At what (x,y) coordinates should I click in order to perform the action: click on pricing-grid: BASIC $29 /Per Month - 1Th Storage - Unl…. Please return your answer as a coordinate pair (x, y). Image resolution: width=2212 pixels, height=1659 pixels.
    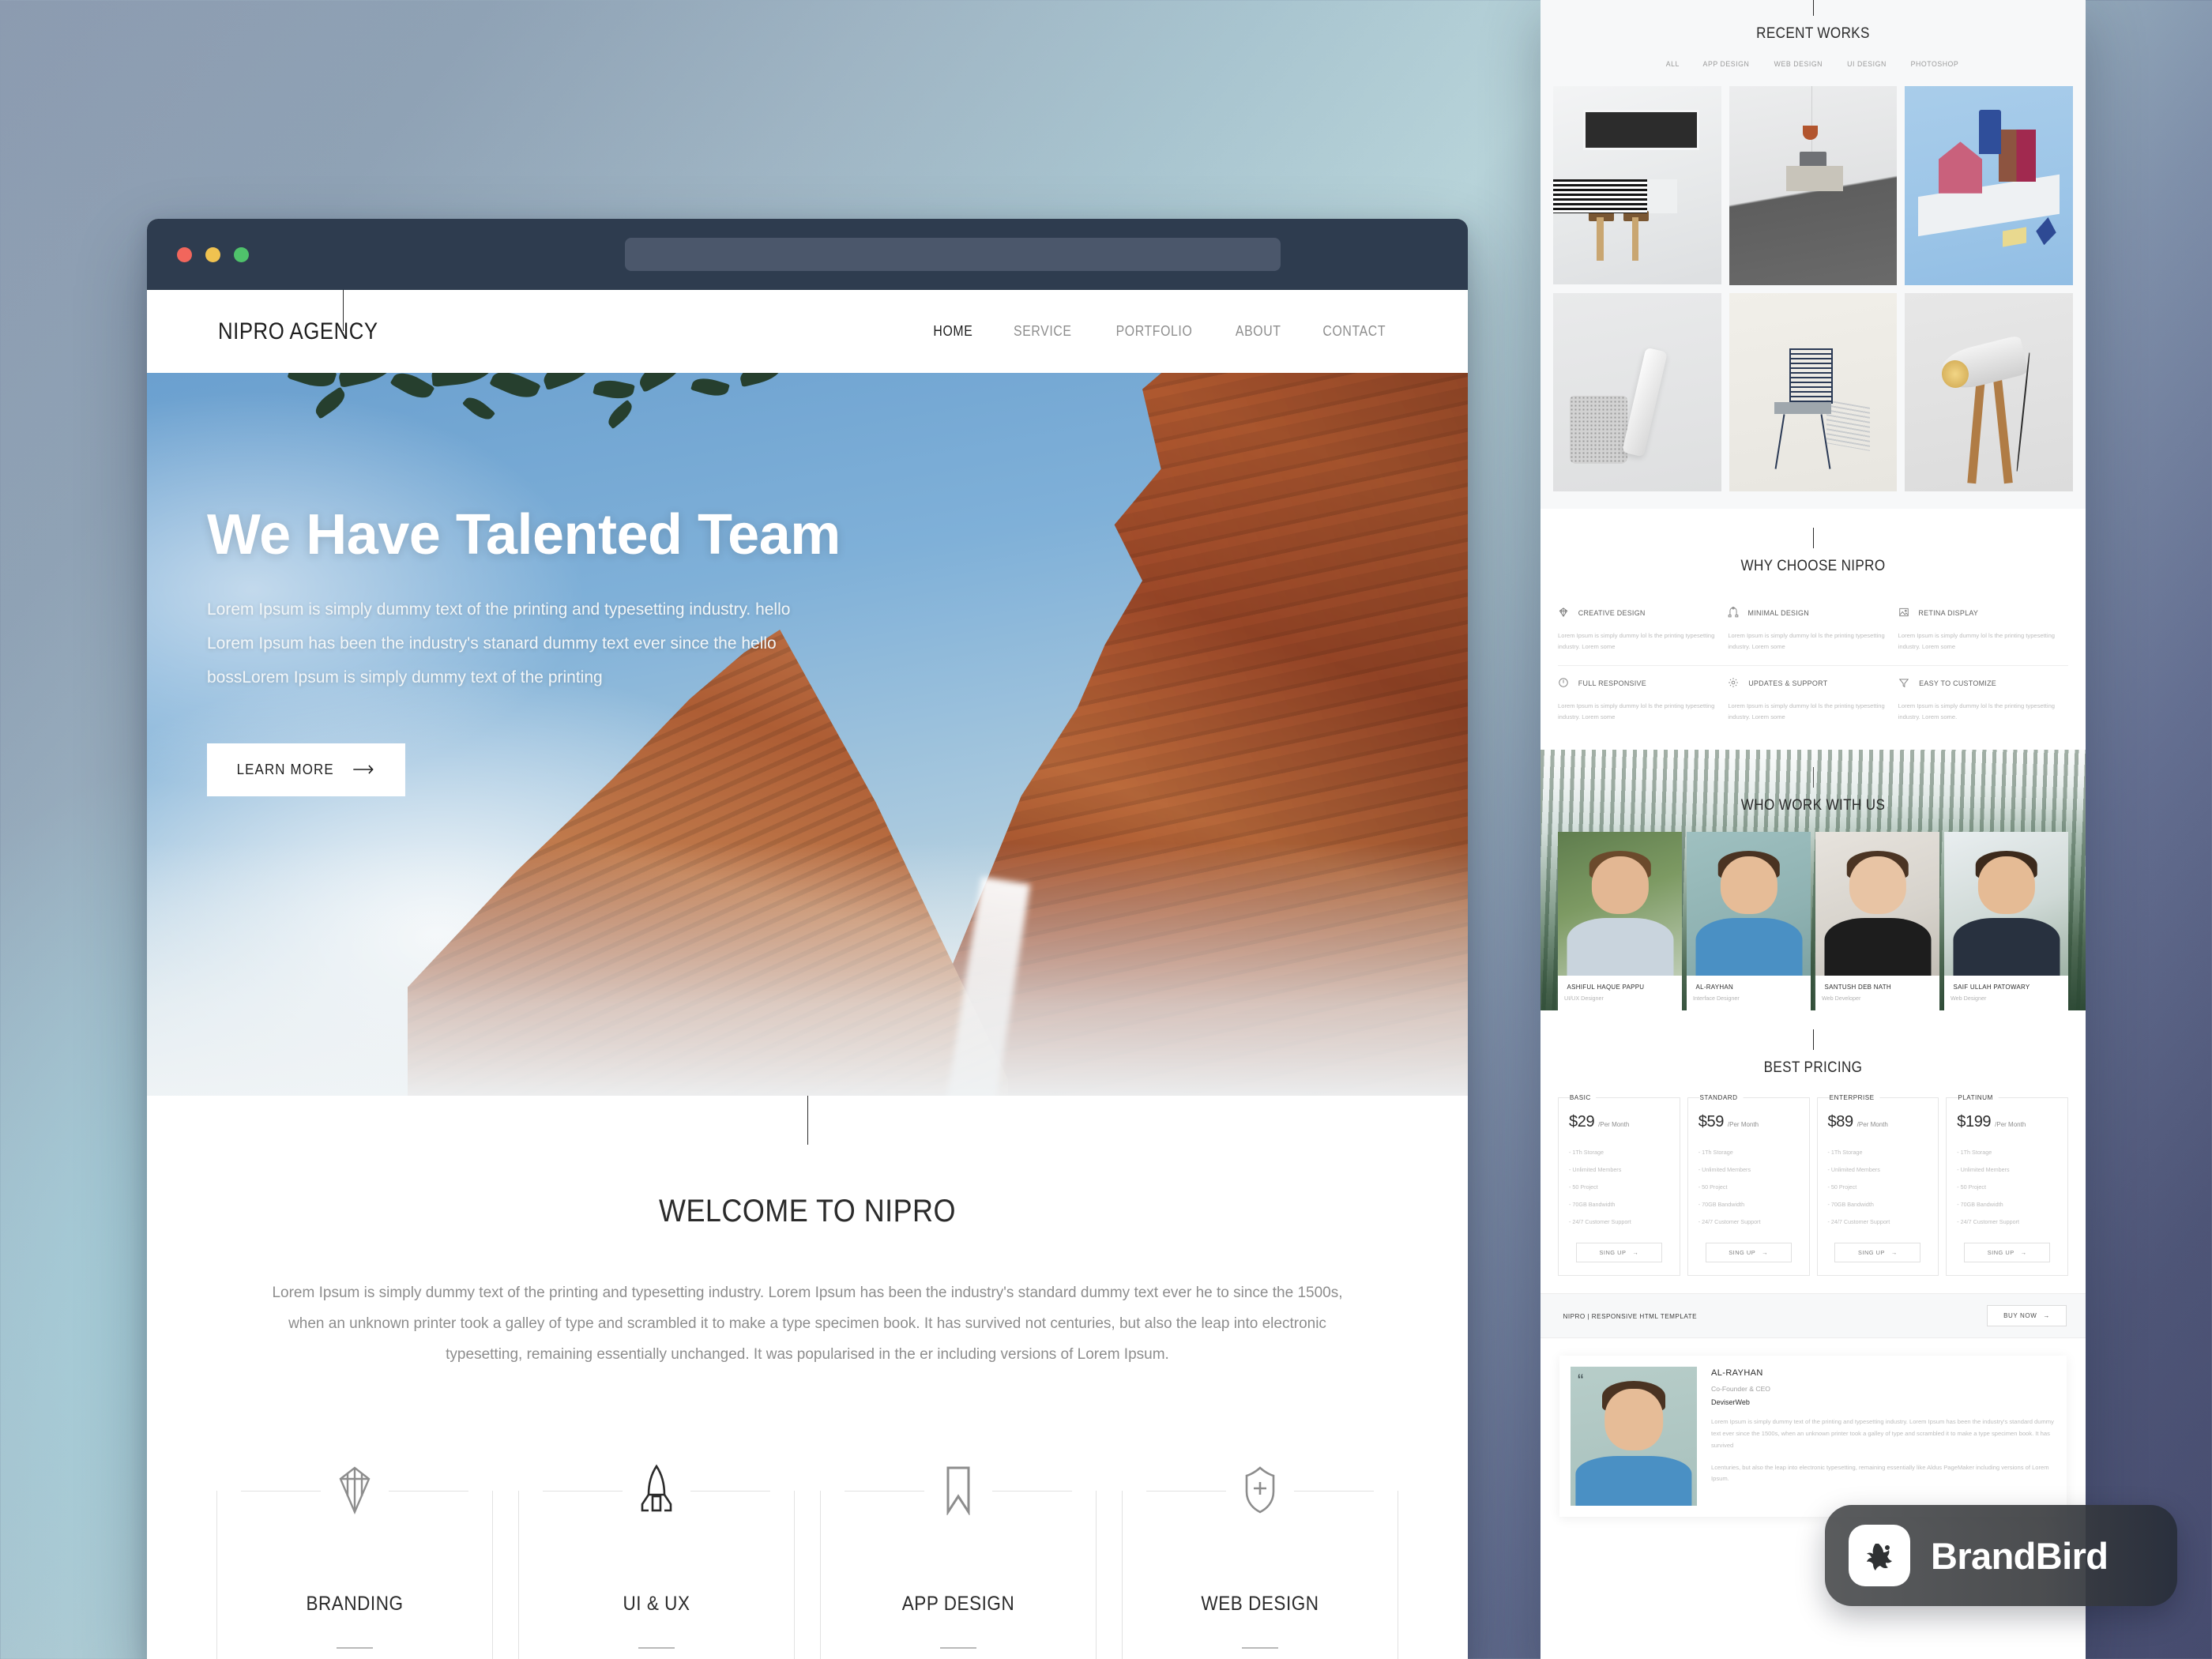
    Looking at the image, I should click on (1813, 1185).